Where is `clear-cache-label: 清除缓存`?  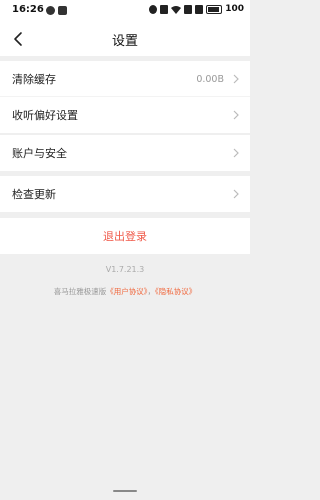
clear-cache-label: 清除缓存 is located at coordinates (34, 79).